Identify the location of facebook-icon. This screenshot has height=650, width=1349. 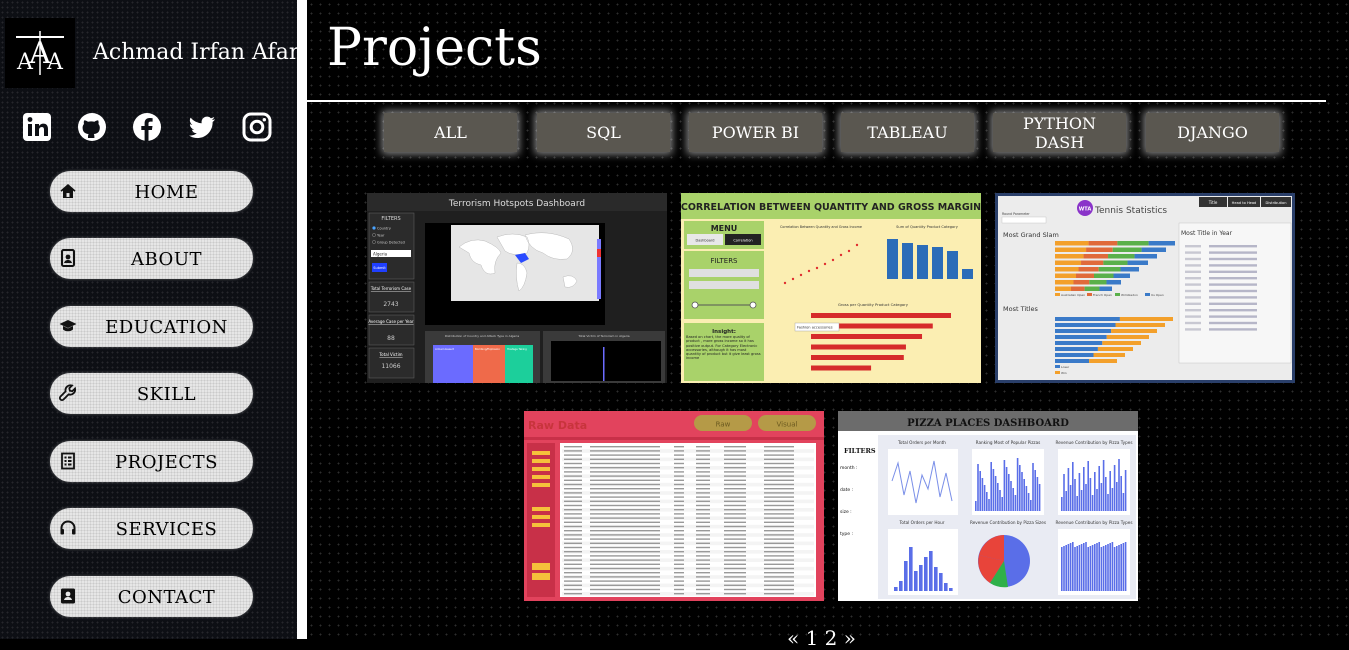
(147, 127).